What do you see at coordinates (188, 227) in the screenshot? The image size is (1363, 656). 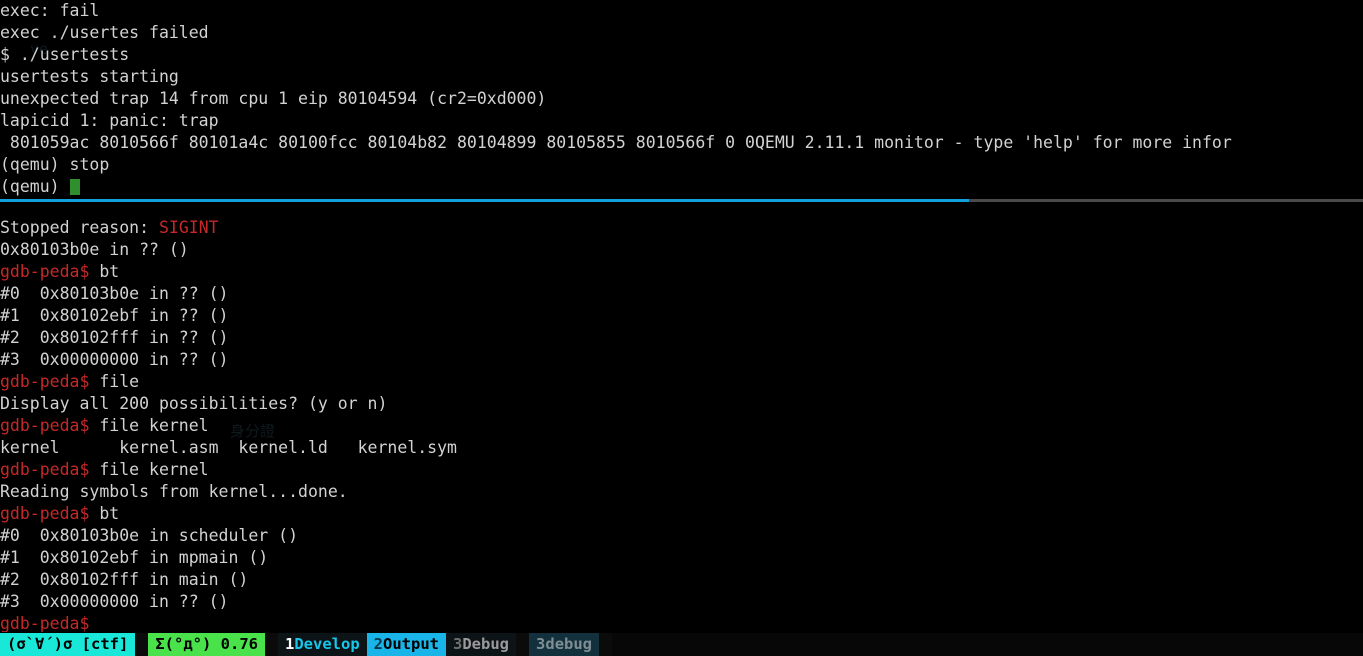 I see `gdb-prompt: SIGINT` at bounding box center [188, 227].